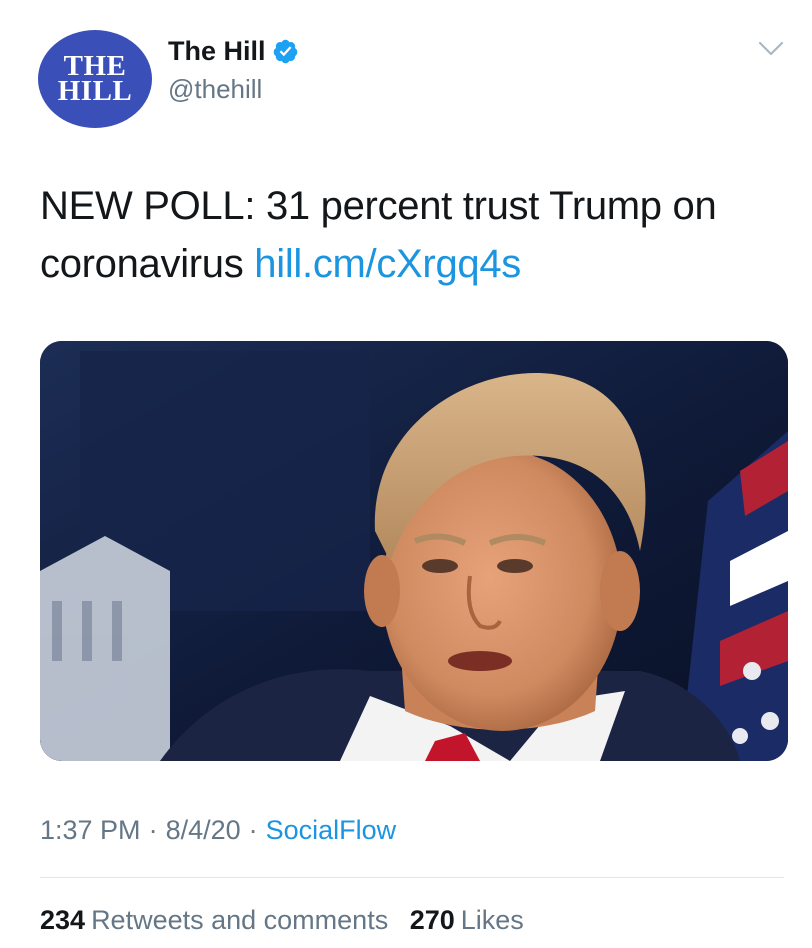 The image size is (812, 948). I want to click on tweet-stats: 234 Retweets and comments 270 Likes, so click(282, 920).